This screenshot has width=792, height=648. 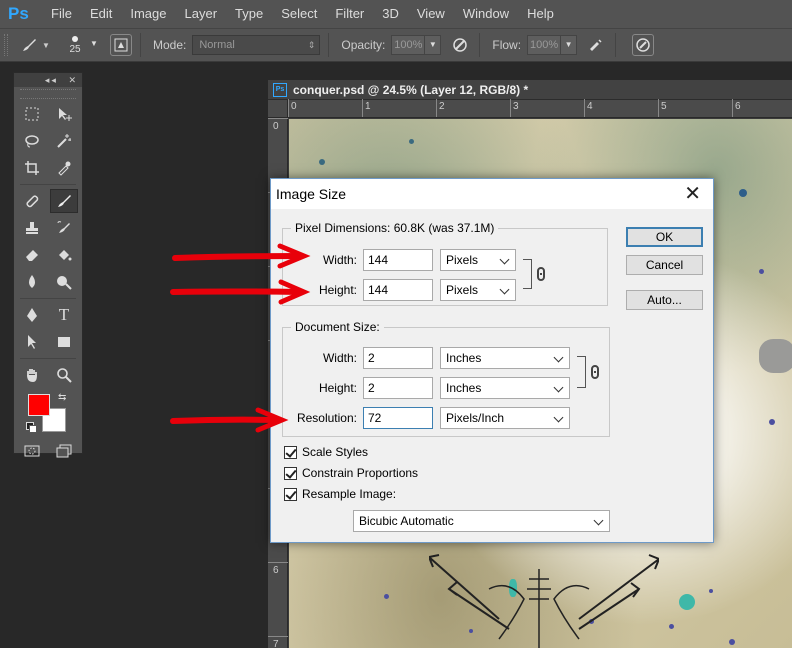 I want to click on annotation-arrows, so click(x=240, y=338).